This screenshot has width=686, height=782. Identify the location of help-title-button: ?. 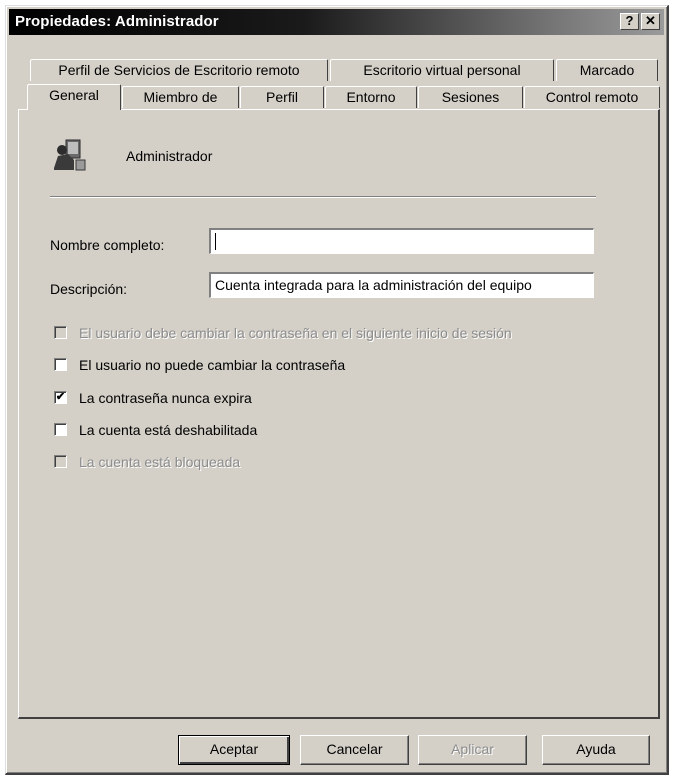
(629, 21).